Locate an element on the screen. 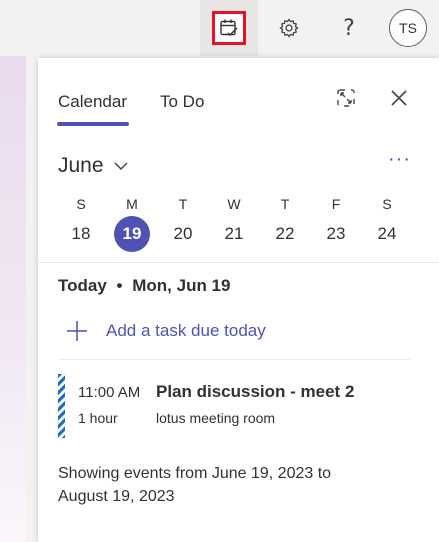 This screenshot has width=439, height=542. add-task-label: Add a task due today is located at coordinates (186, 330).